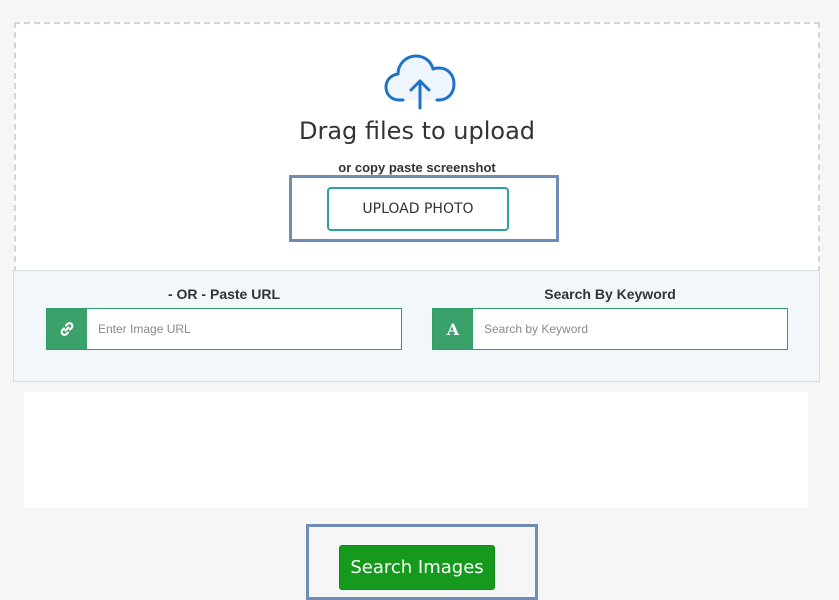  I want to click on upload-highlight-frame, so click(424, 208).